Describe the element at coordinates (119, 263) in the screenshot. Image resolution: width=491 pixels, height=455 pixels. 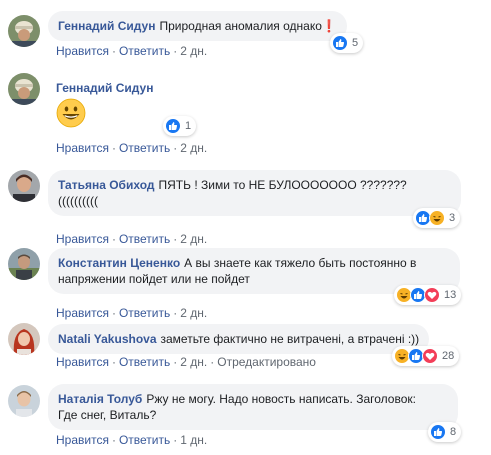
I see `comment-author: Константин Цененко` at that location.